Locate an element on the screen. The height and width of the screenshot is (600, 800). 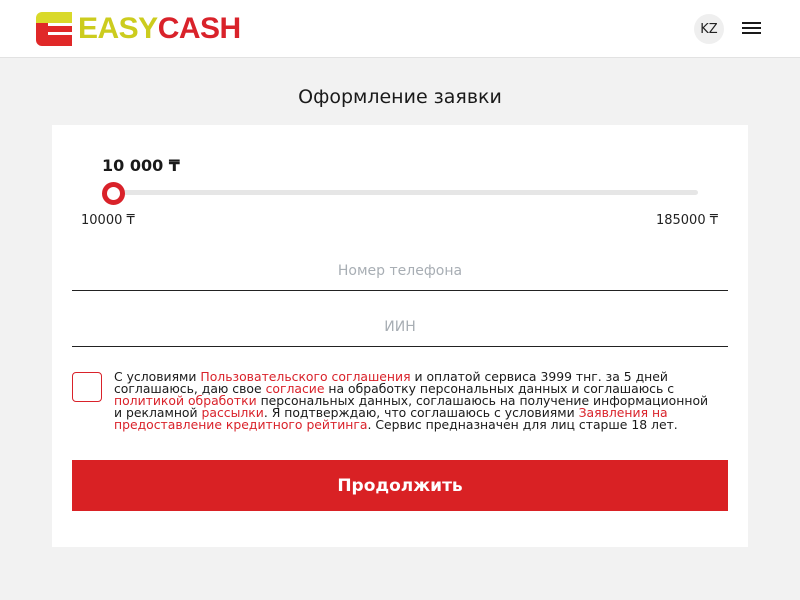
hamburger-menu-icon is located at coordinates (752, 28).